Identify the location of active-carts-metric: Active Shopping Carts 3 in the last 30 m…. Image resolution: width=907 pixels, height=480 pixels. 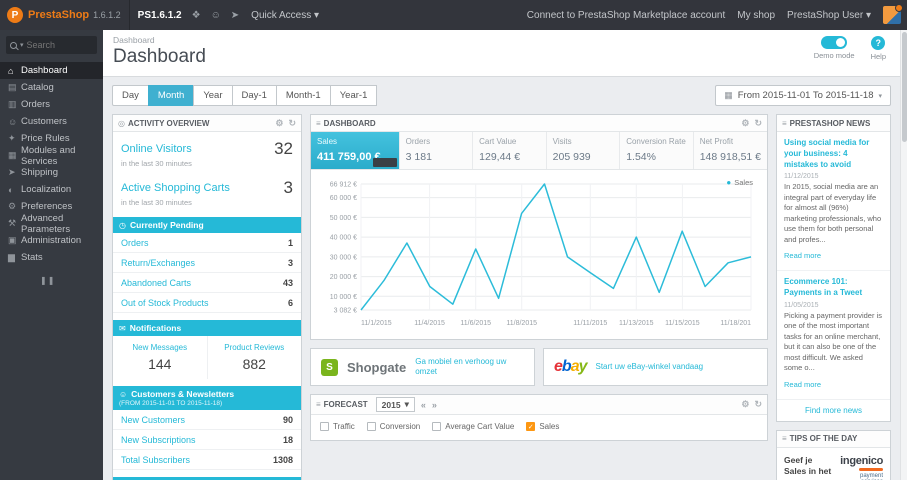
(207, 190).